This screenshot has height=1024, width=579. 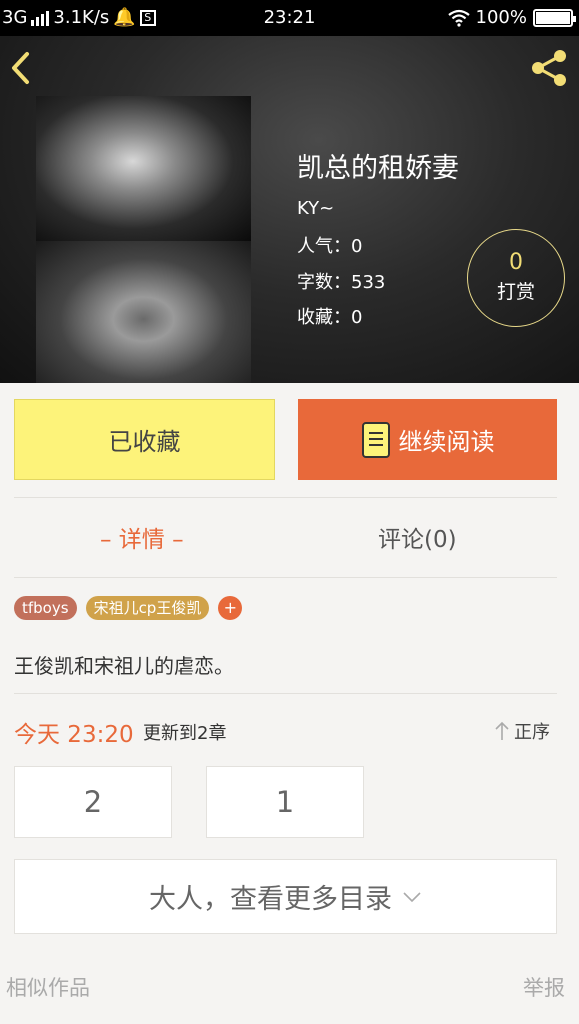 I want to click on wordcount-stat: 字数：533, so click(x=341, y=281).